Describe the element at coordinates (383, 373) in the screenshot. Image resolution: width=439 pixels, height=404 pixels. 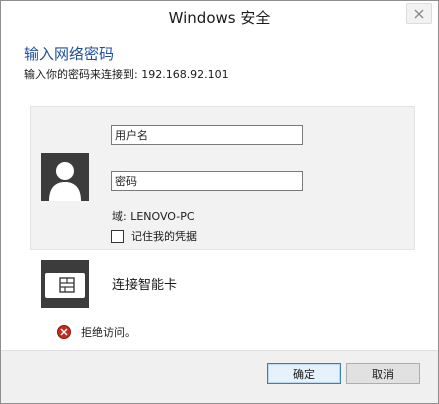
I see `cancel-button: 取消` at that location.